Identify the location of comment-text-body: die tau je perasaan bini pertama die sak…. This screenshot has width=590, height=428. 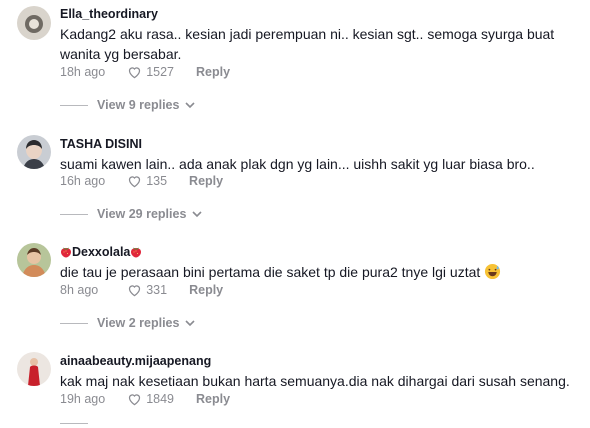
(270, 272).